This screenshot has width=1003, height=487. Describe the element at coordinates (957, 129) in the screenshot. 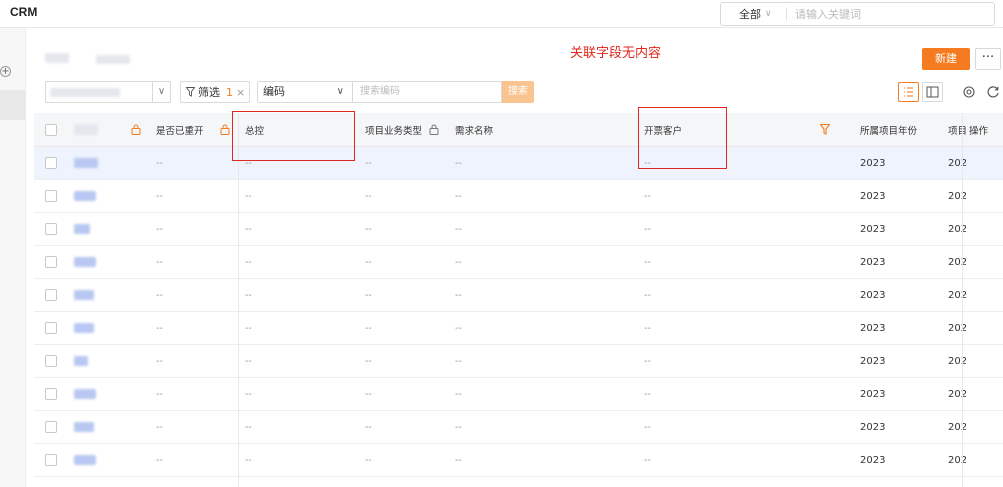

I see `col-header-project-short: 项目` at that location.